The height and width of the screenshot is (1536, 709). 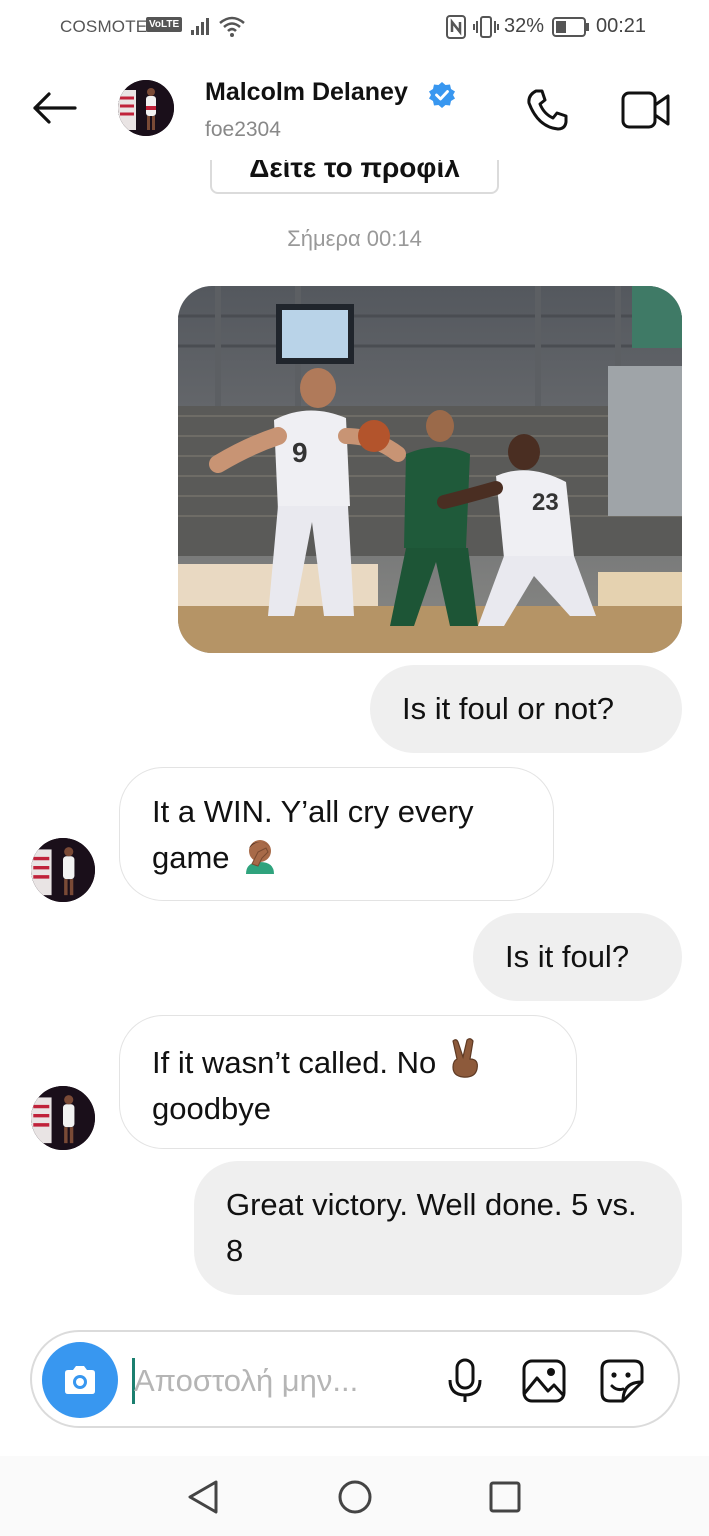 I want to click on contact-avatar, so click(x=146, y=108).